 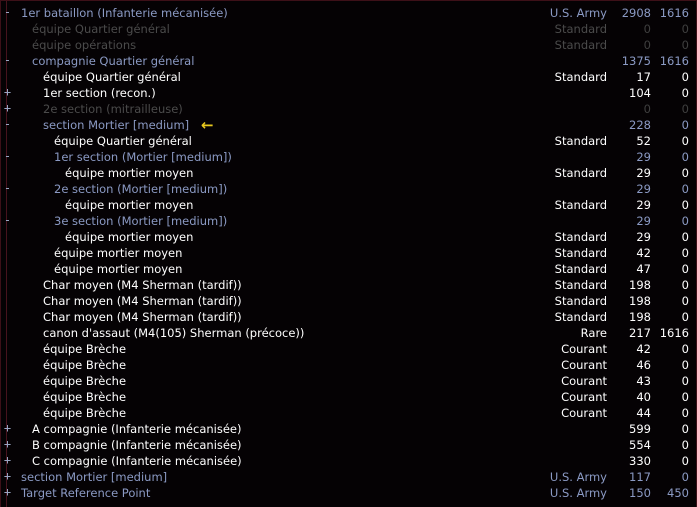 I want to click on tree-row-label: 1er section (Mortier [medium]), so click(x=143, y=157).